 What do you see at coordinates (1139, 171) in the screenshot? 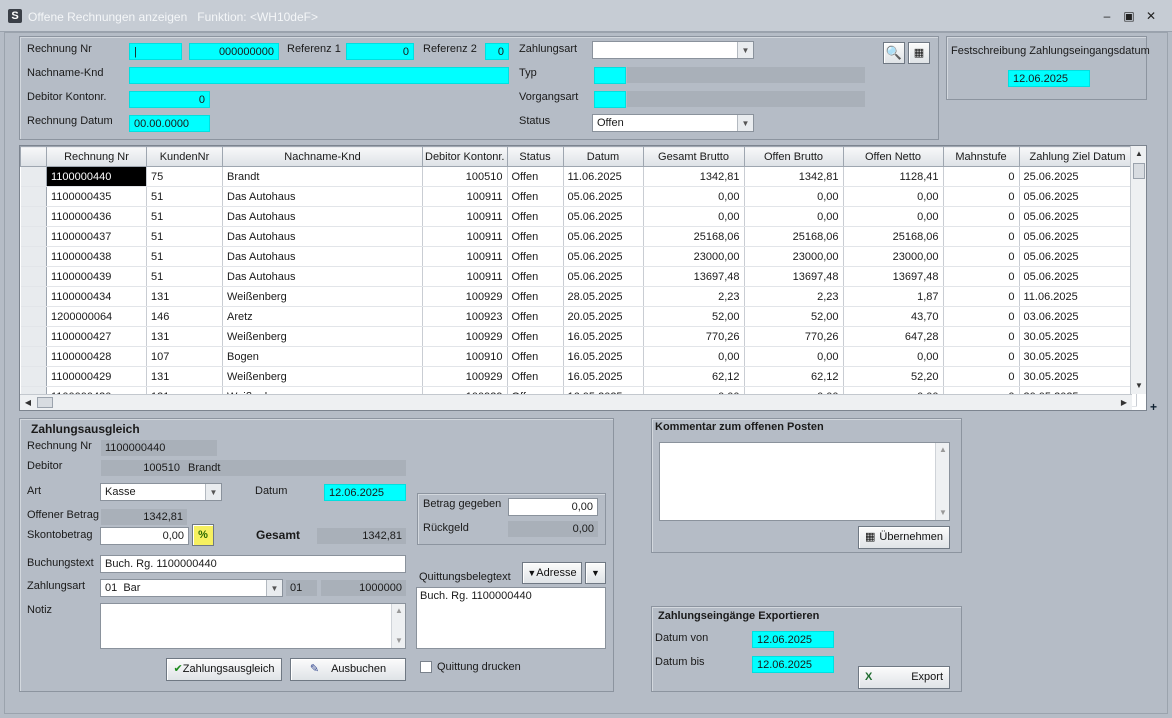
I see `scroll-thumb` at bounding box center [1139, 171].